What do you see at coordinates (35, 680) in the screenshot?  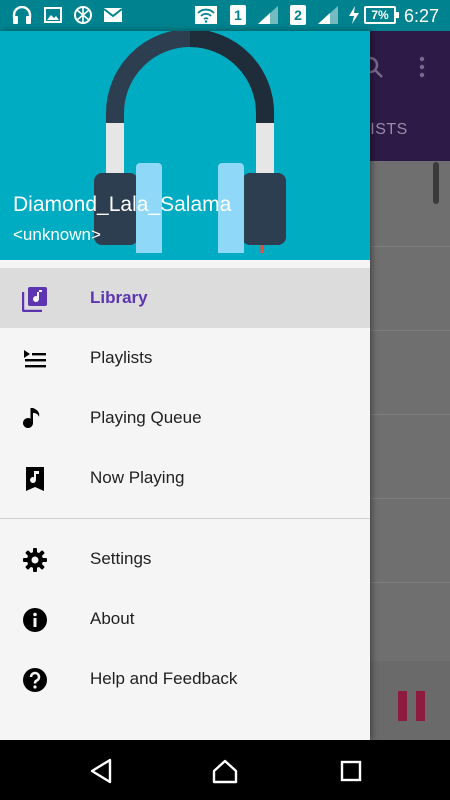 I see `help-icon` at bounding box center [35, 680].